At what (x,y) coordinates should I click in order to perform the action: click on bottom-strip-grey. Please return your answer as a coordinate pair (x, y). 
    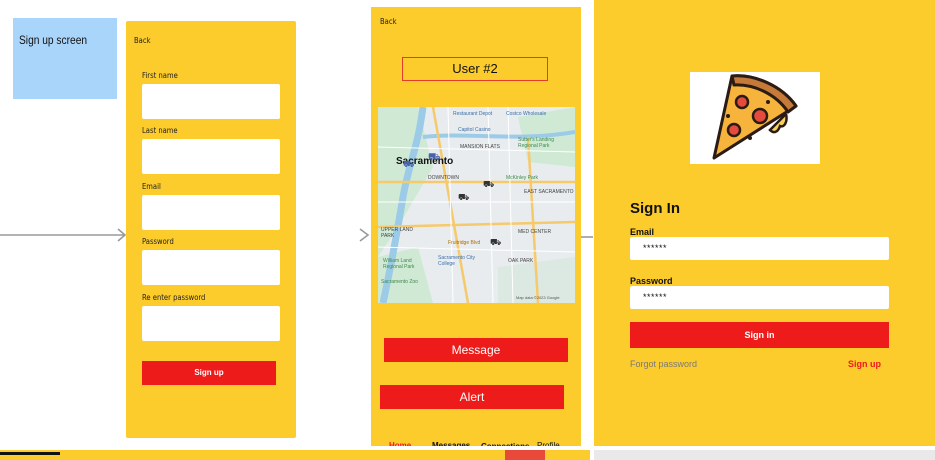
    Looking at the image, I should click on (764, 455).